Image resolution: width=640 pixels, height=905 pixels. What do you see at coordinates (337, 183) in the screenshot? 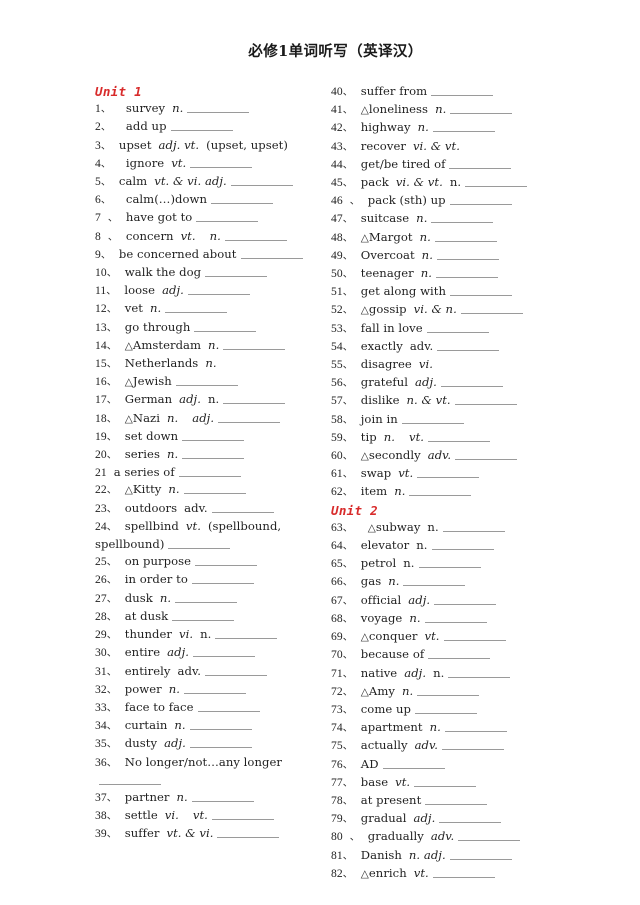
I see `entry-number: 45` at bounding box center [337, 183].